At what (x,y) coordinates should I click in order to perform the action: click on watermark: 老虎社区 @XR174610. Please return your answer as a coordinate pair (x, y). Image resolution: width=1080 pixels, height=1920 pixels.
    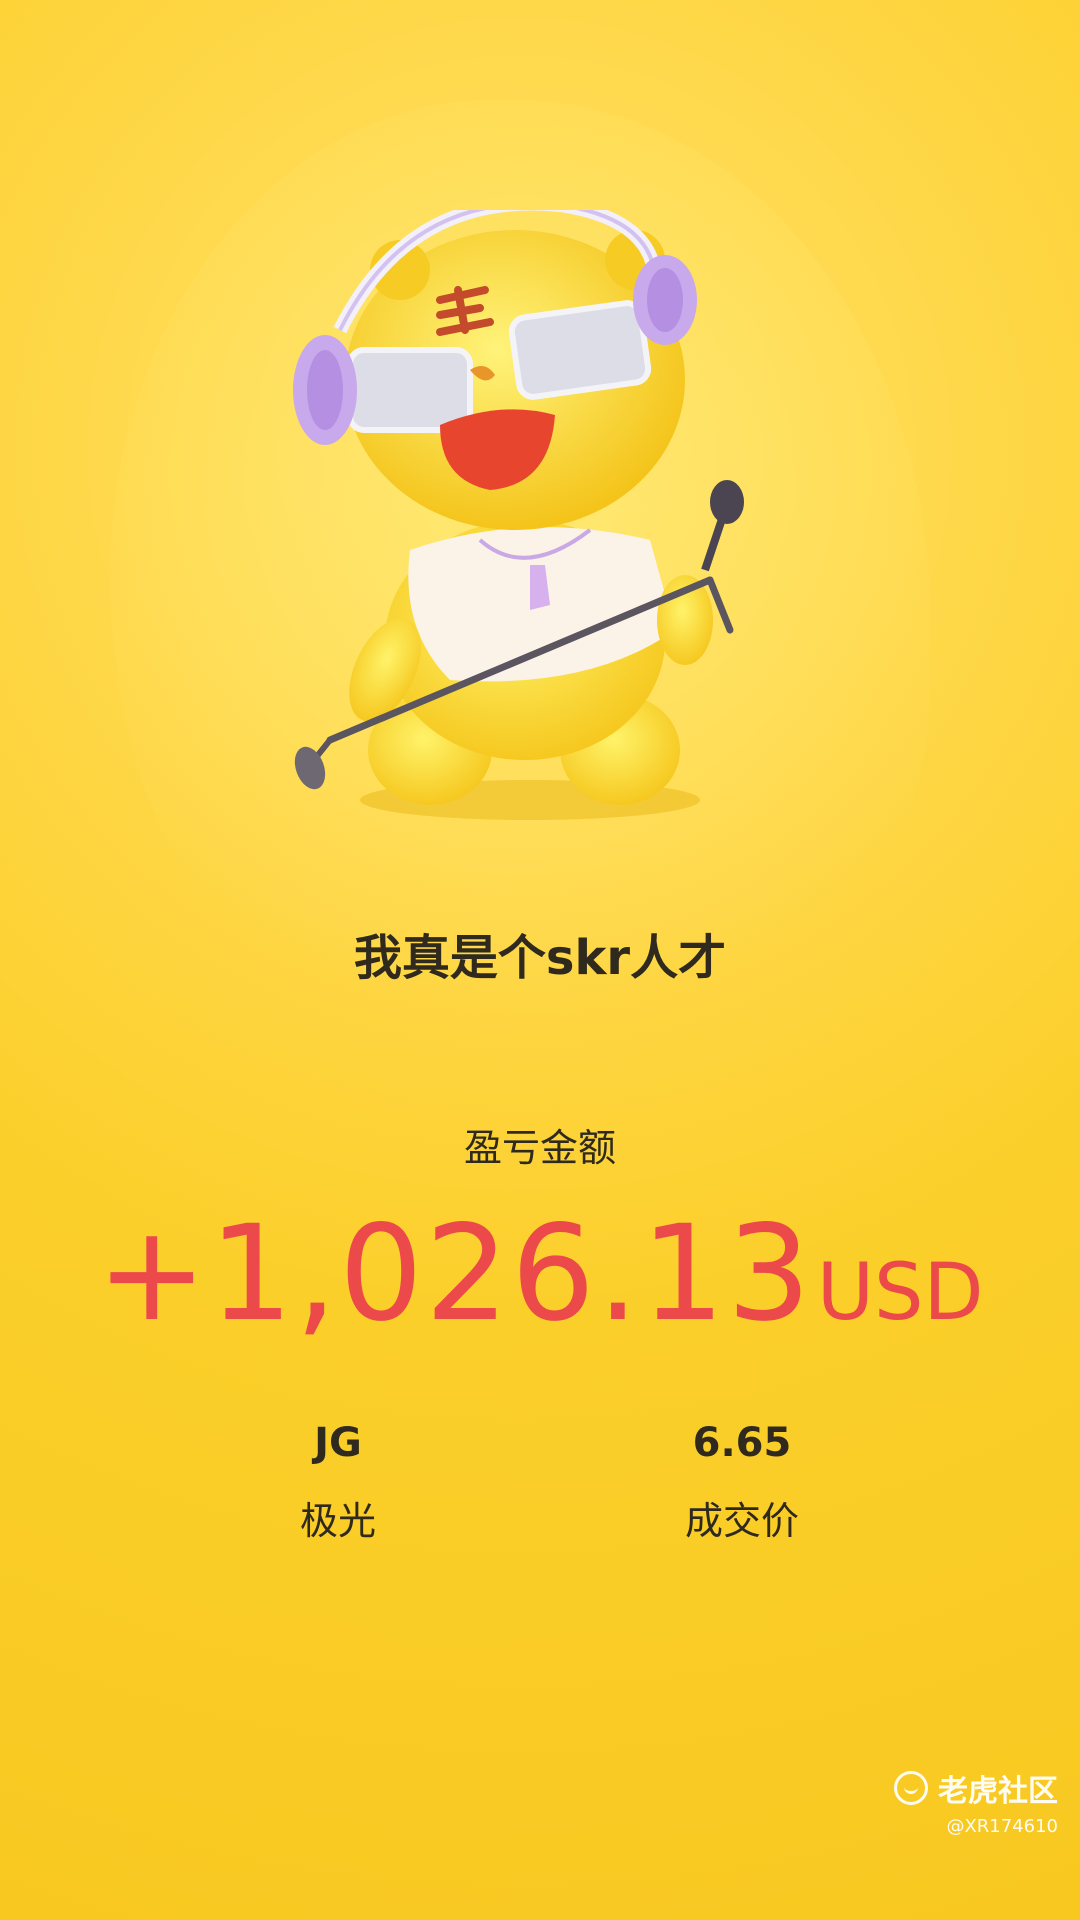
    Looking at the image, I should click on (976, 1801).